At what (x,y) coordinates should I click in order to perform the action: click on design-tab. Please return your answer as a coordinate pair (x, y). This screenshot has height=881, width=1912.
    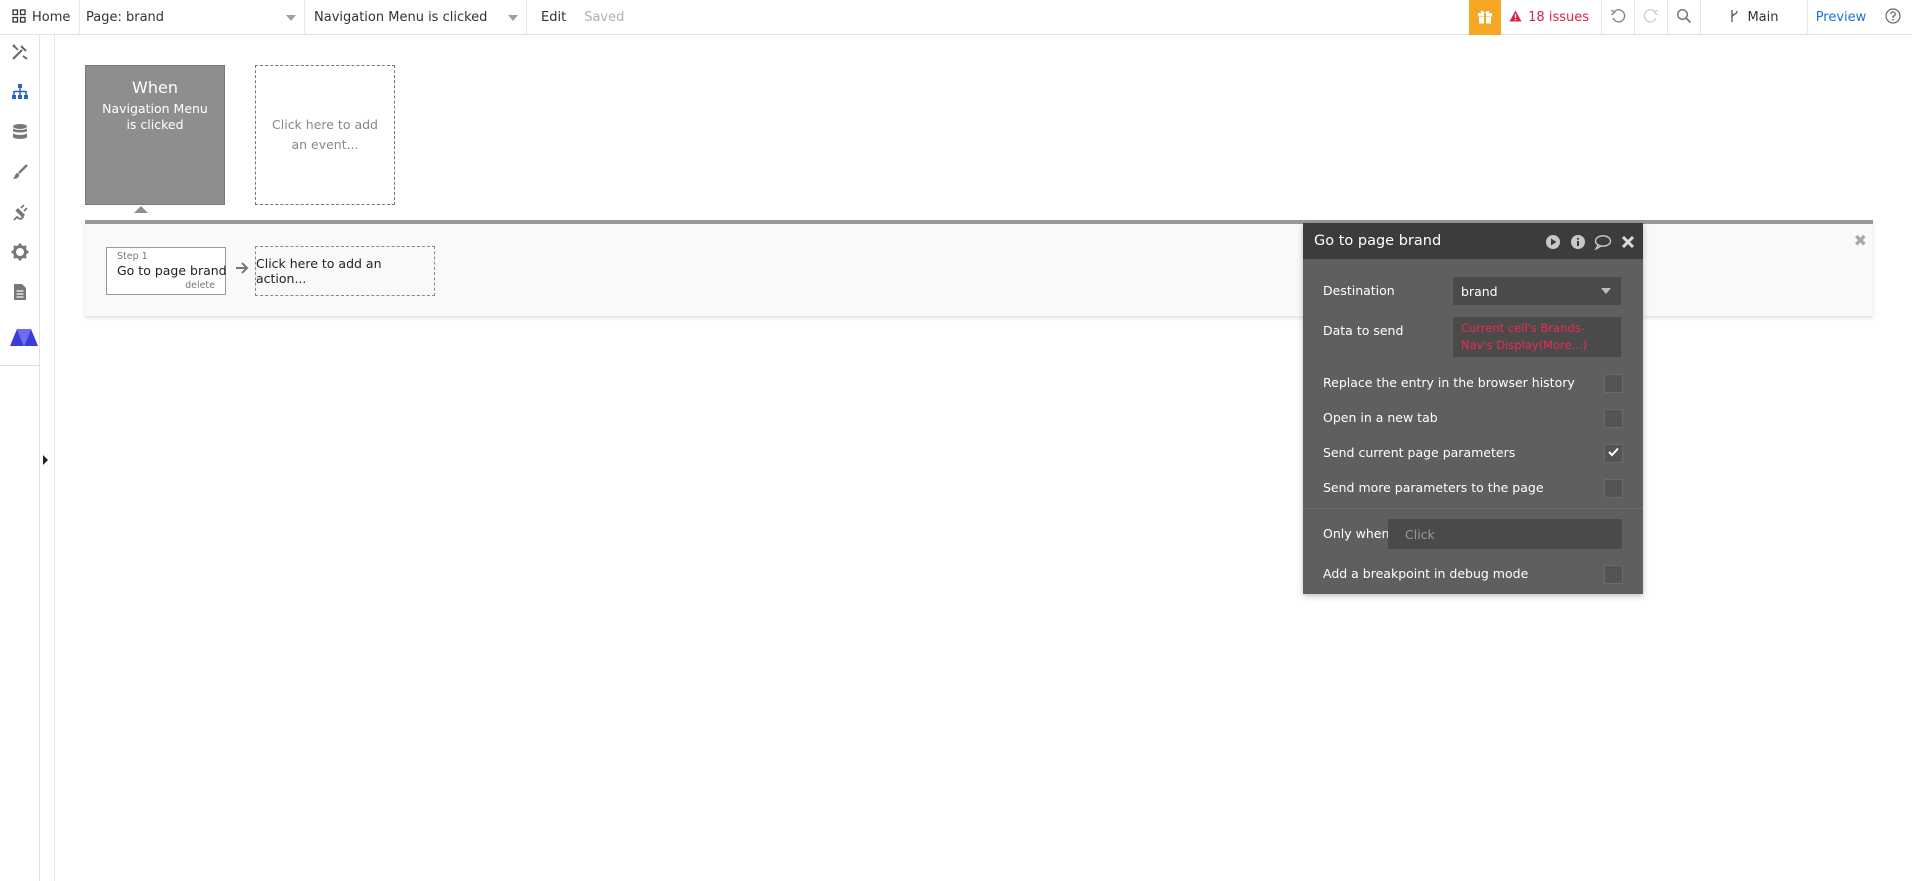
    Looking at the image, I should click on (20, 54).